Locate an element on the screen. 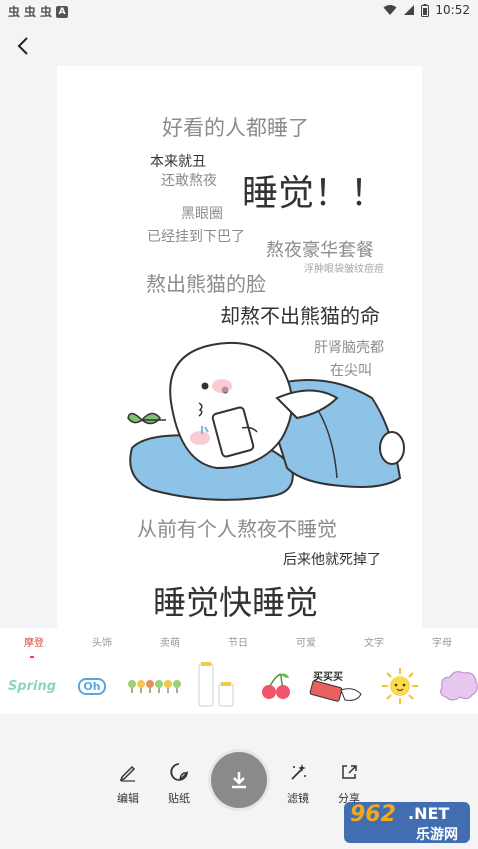 Image resolution: width=478 pixels, height=849 pixels. notification-a-icon: A is located at coordinates (62, 11).